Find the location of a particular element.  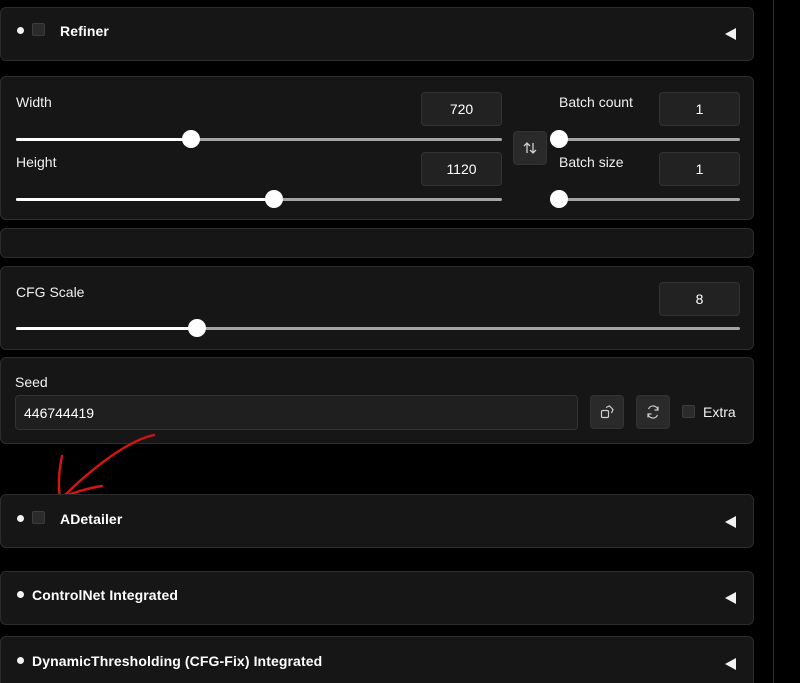

dice-icon is located at coordinates (607, 412).